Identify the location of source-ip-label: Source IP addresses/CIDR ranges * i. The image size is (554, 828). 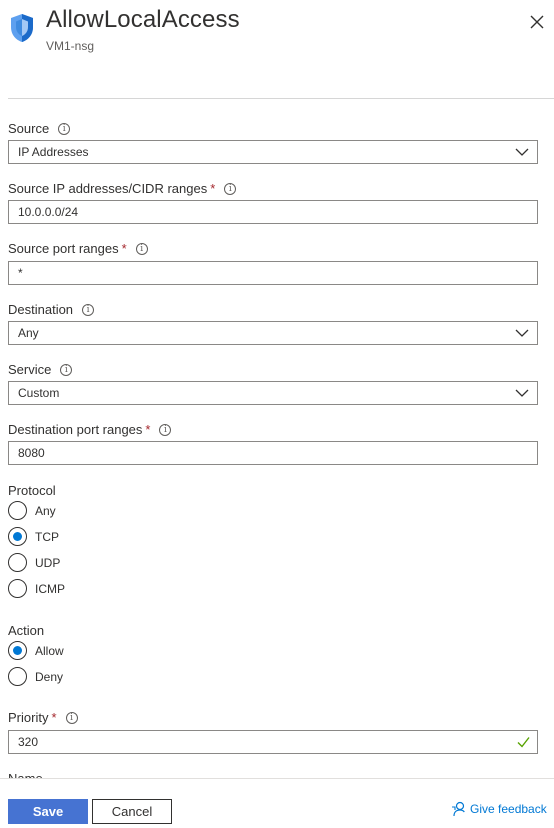
(122, 188).